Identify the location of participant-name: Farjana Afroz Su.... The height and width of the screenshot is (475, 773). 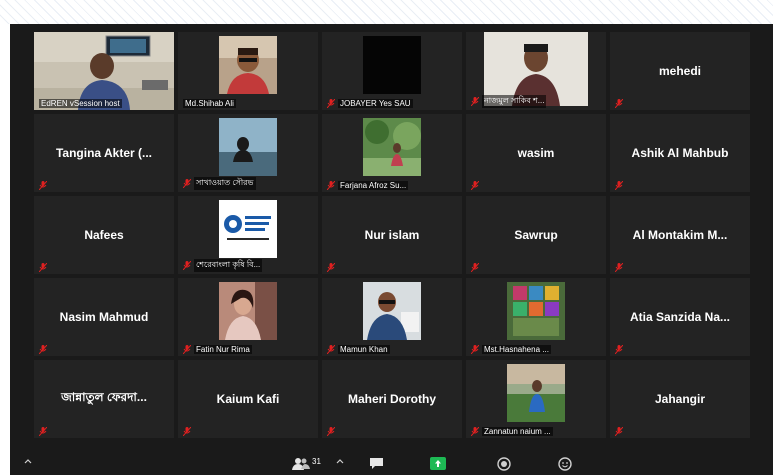
(373, 185).